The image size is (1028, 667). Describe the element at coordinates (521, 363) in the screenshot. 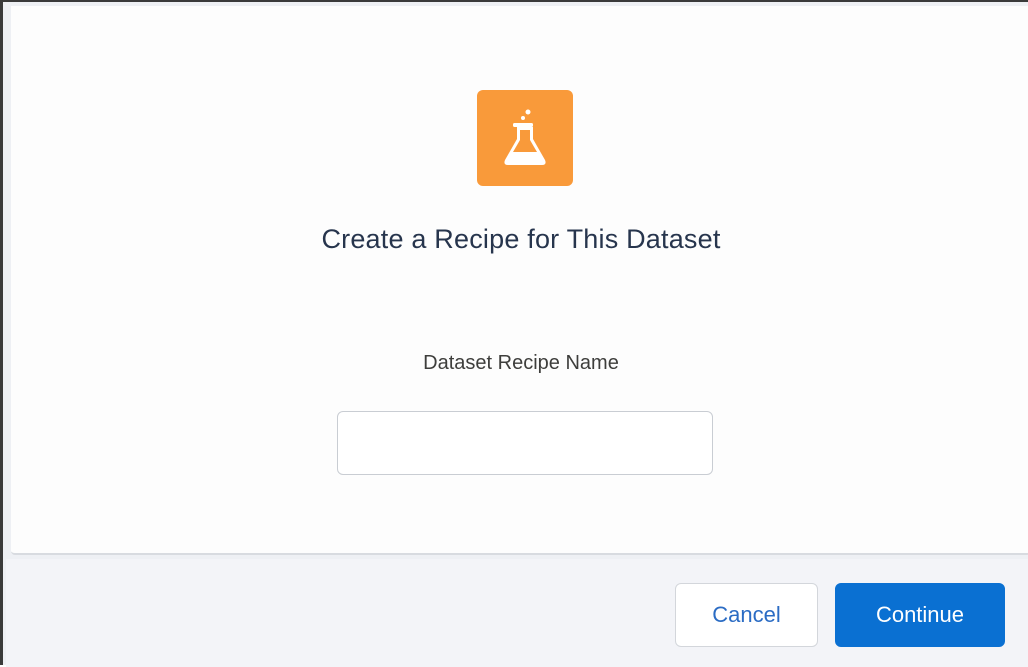

I see `recipe-name-label: Dataset Recipe Name` at that location.